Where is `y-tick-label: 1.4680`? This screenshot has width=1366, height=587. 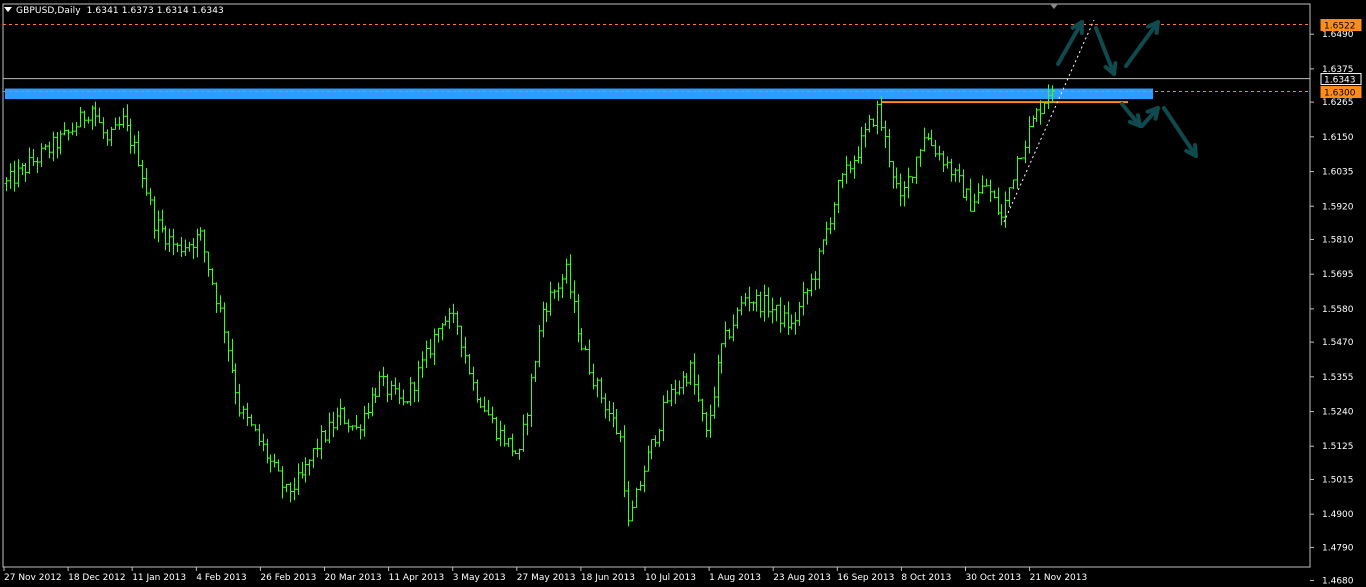
y-tick-label: 1.4680 is located at coordinates (1338, 582).